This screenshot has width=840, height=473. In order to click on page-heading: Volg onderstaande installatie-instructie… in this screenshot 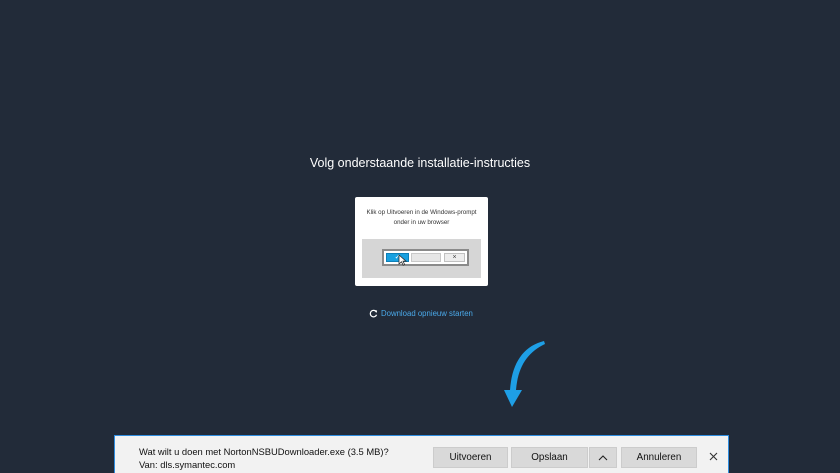, I will do `click(420, 163)`.